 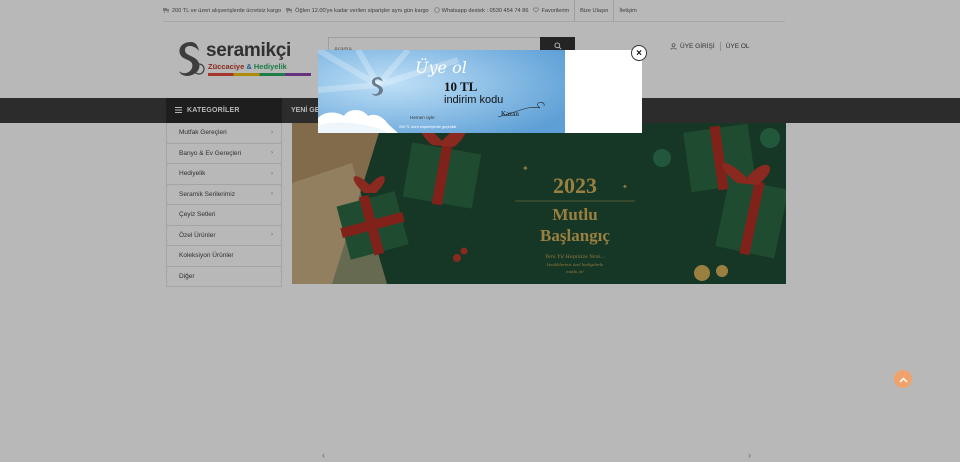 What do you see at coordinates (323, 455) in the screenshot?
I see `slider-prev-button: ‹` at bounding box center [323, 455].